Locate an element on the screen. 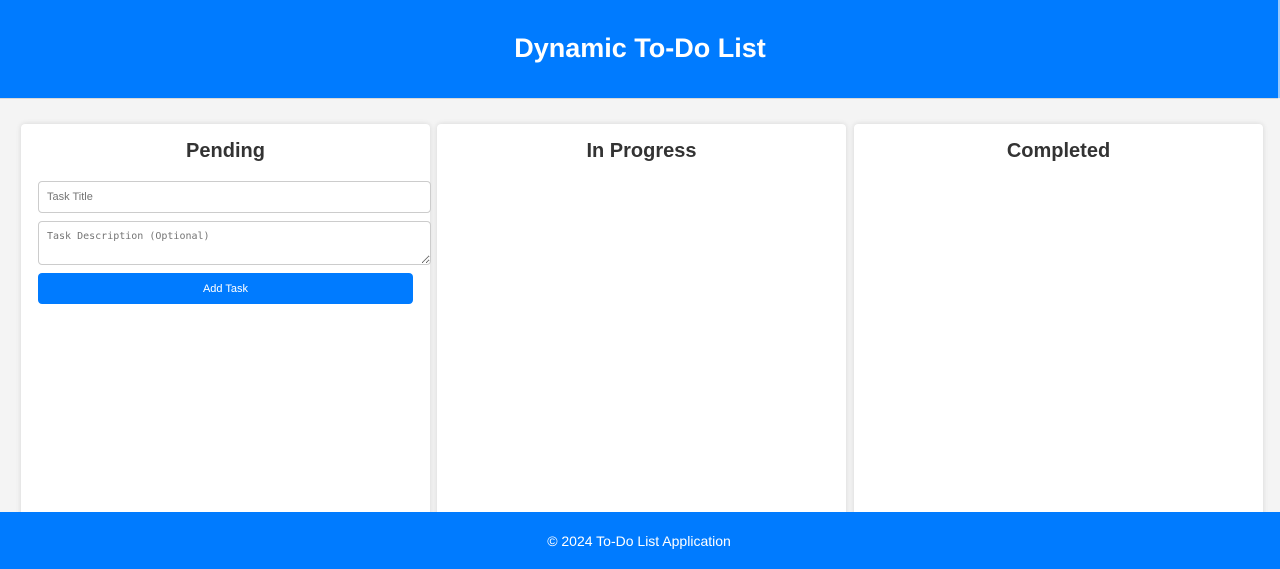 Image resolution: width=1280 pixels, height=569 pixels. task-title-input is located at coordinates (234, 197).